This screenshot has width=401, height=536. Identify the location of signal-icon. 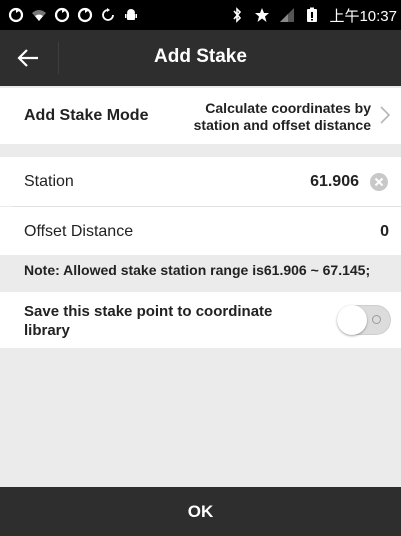
(287, 15).